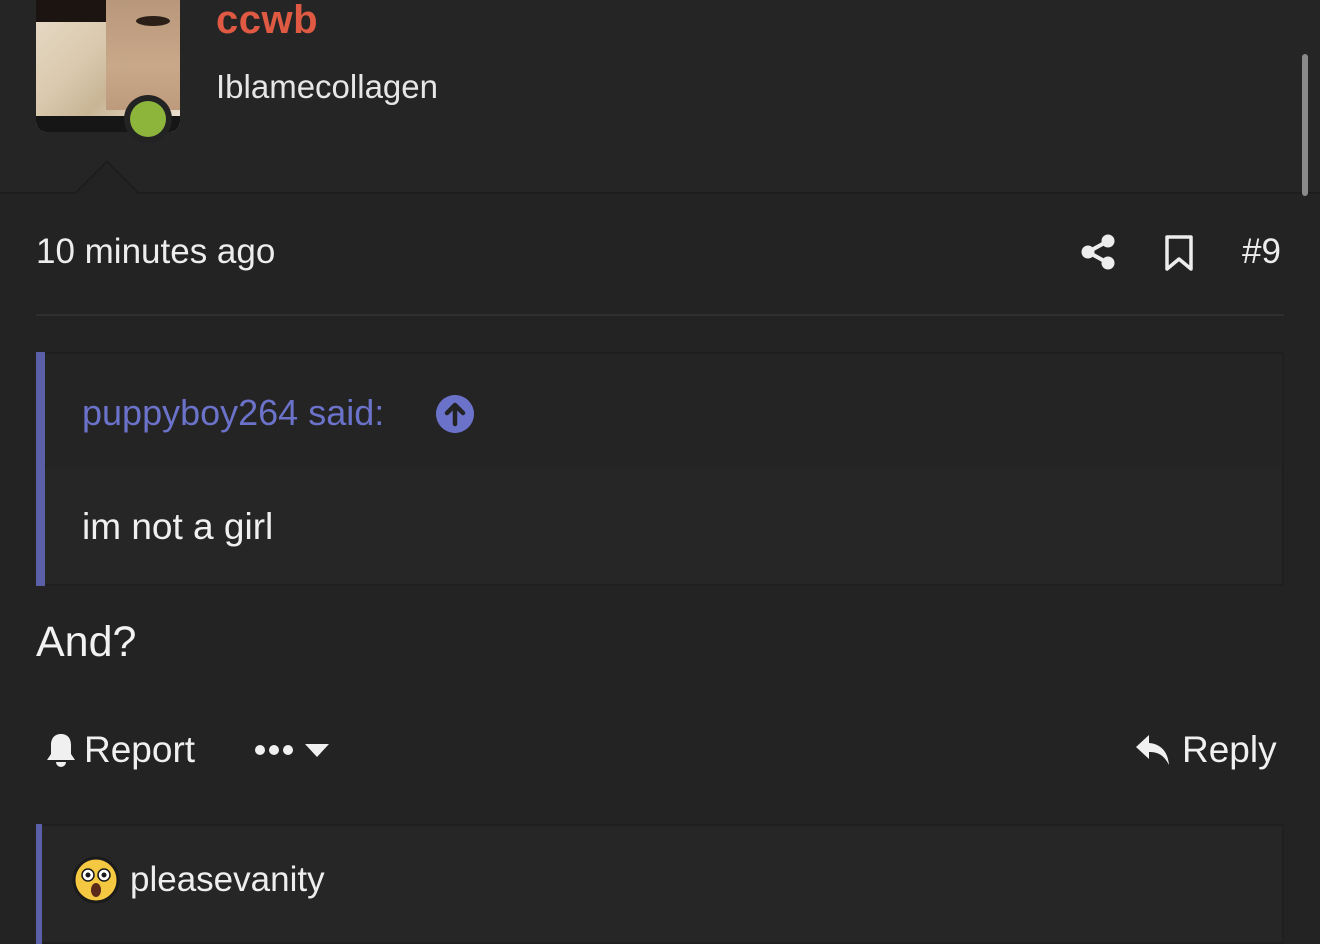  What do you see at coordinates (96, 880) in the screenshot?
I see `shocked-face-emoji-icon` at bounding box center [96, 880].